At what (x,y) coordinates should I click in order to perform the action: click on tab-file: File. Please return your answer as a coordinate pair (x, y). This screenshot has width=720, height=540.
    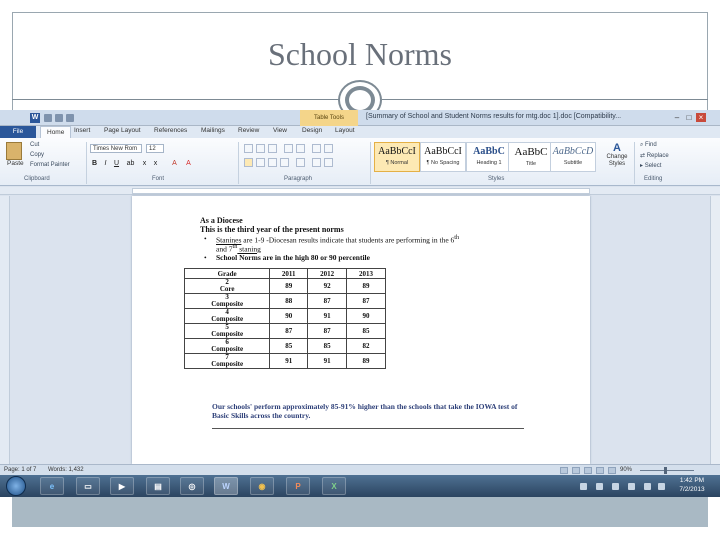
    Looking at the image, I should click on (18, 132).